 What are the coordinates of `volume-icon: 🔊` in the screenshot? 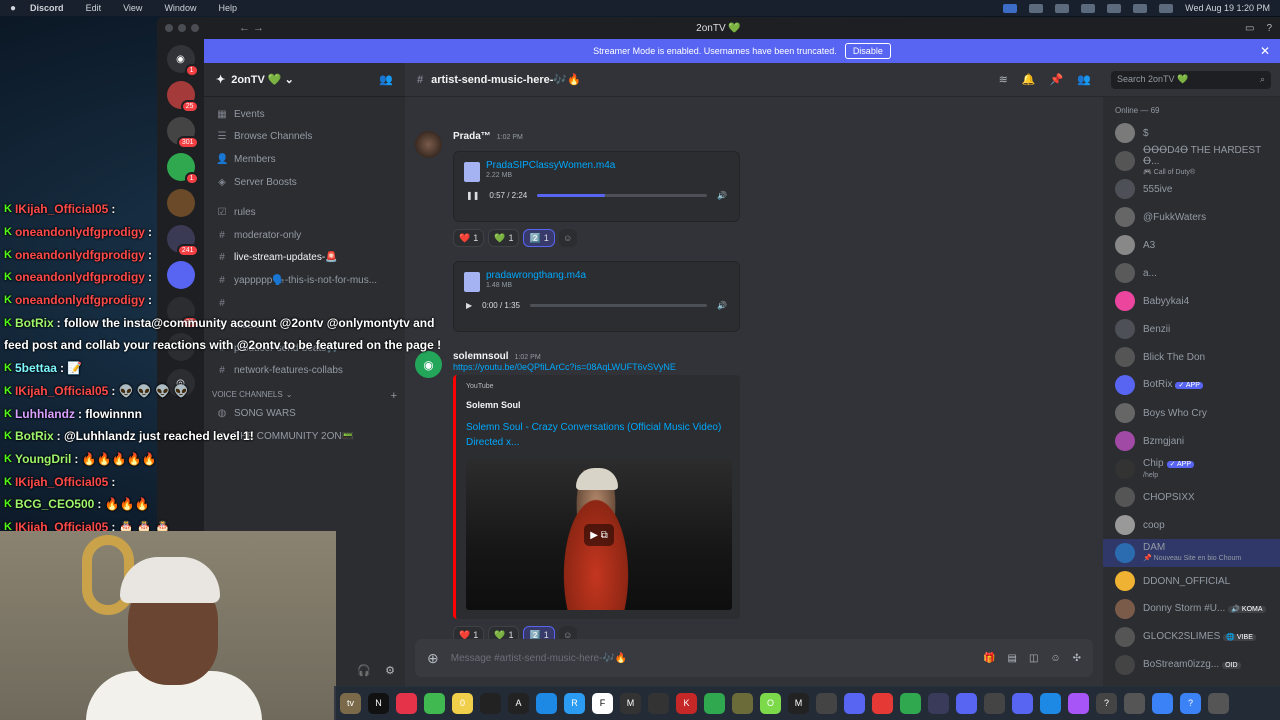 It's located at (722, 305).